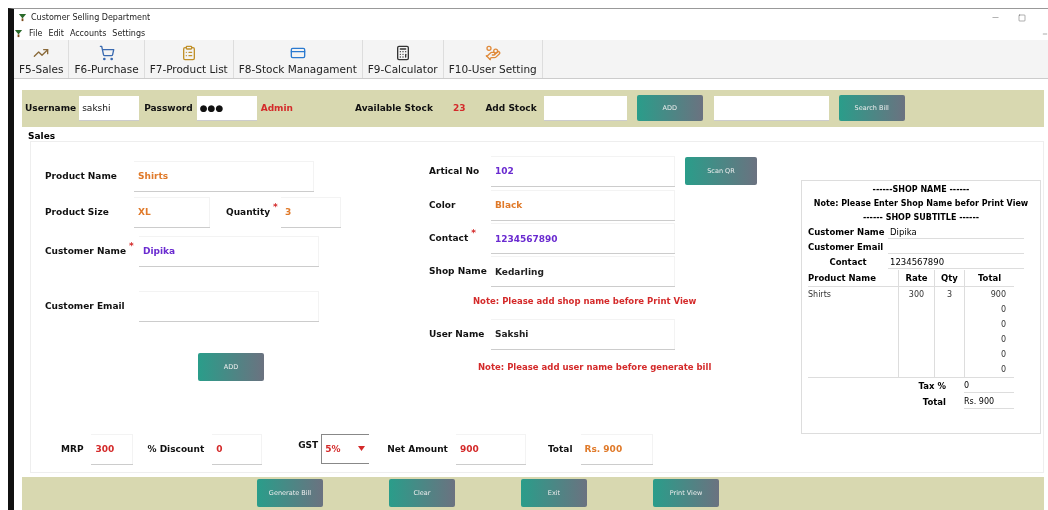 The width and height of the screenshot is (1048, 510). I want to click on caret-icon, so click(362, 449).